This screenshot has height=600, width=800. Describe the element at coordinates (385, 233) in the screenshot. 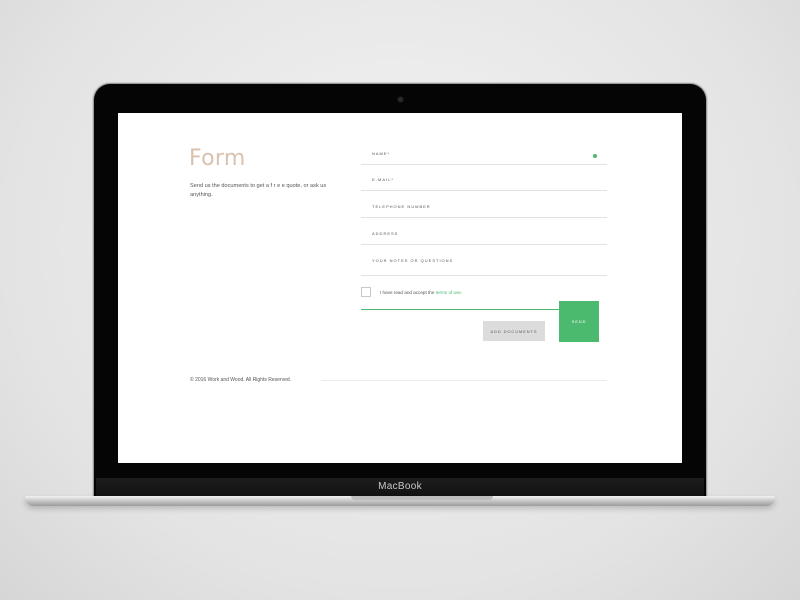

I see `address-field-label: ADDRESS` at that location.